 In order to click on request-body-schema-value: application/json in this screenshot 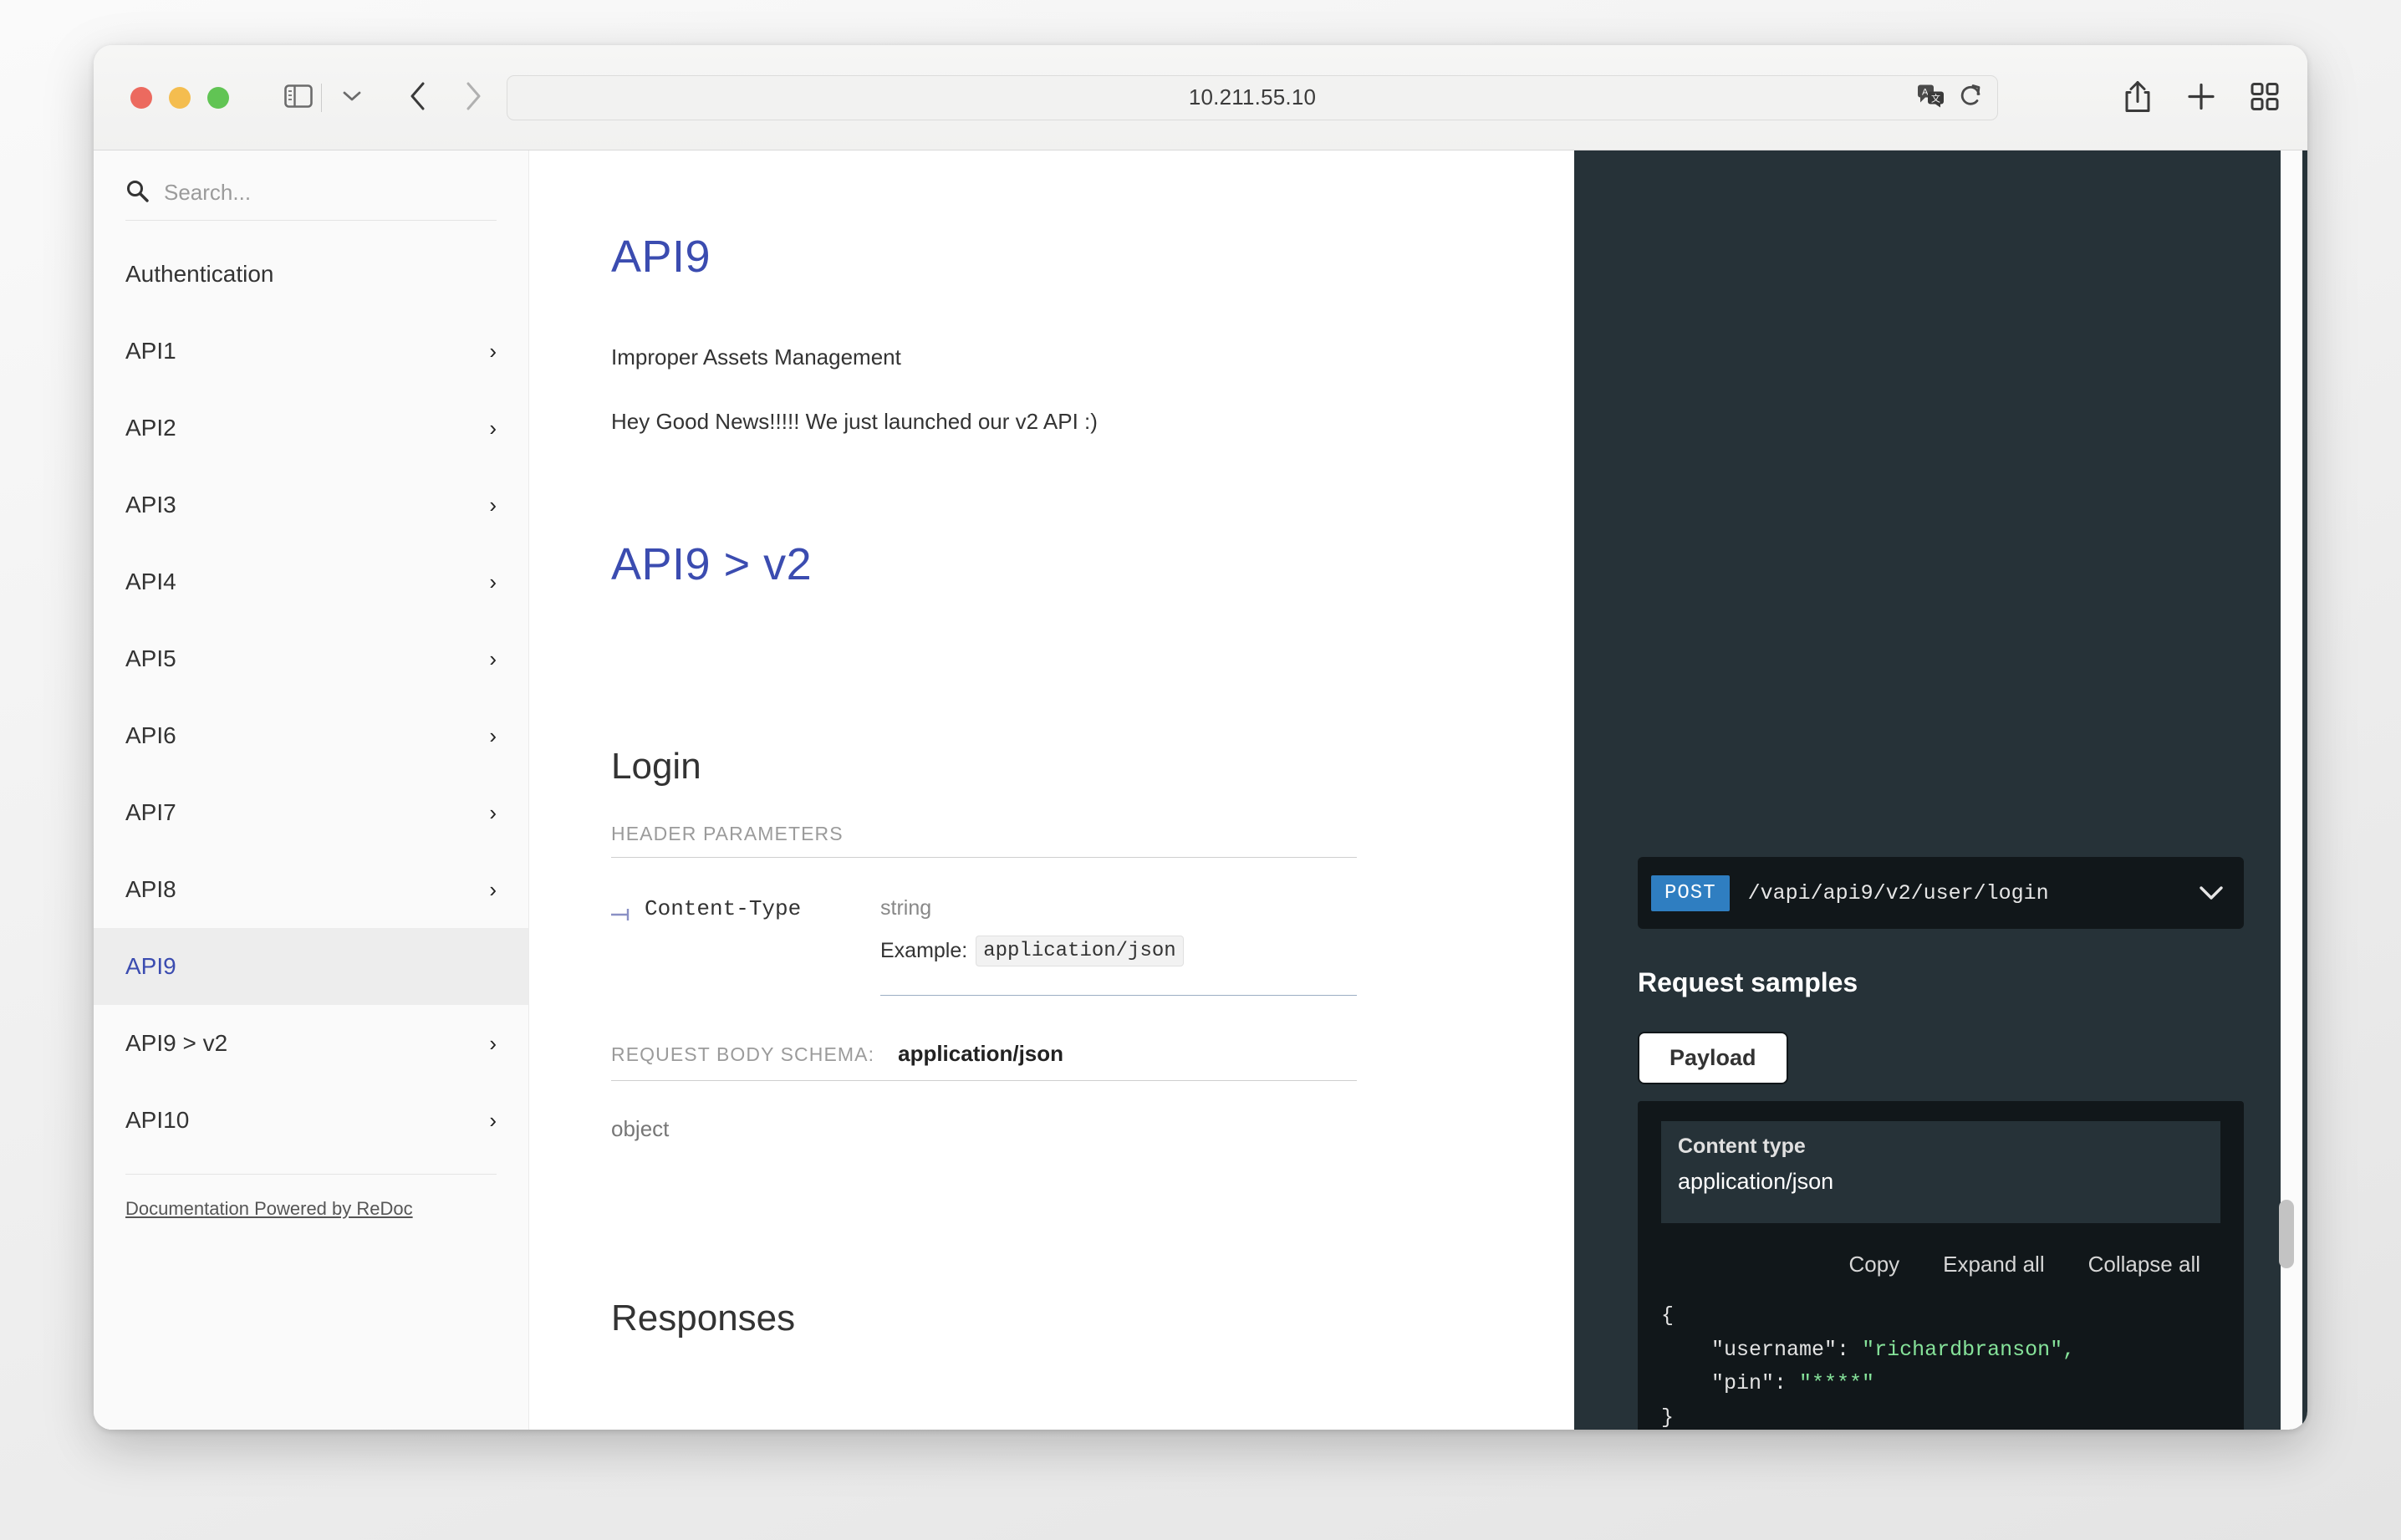, I will do `click(981, 1053)`.